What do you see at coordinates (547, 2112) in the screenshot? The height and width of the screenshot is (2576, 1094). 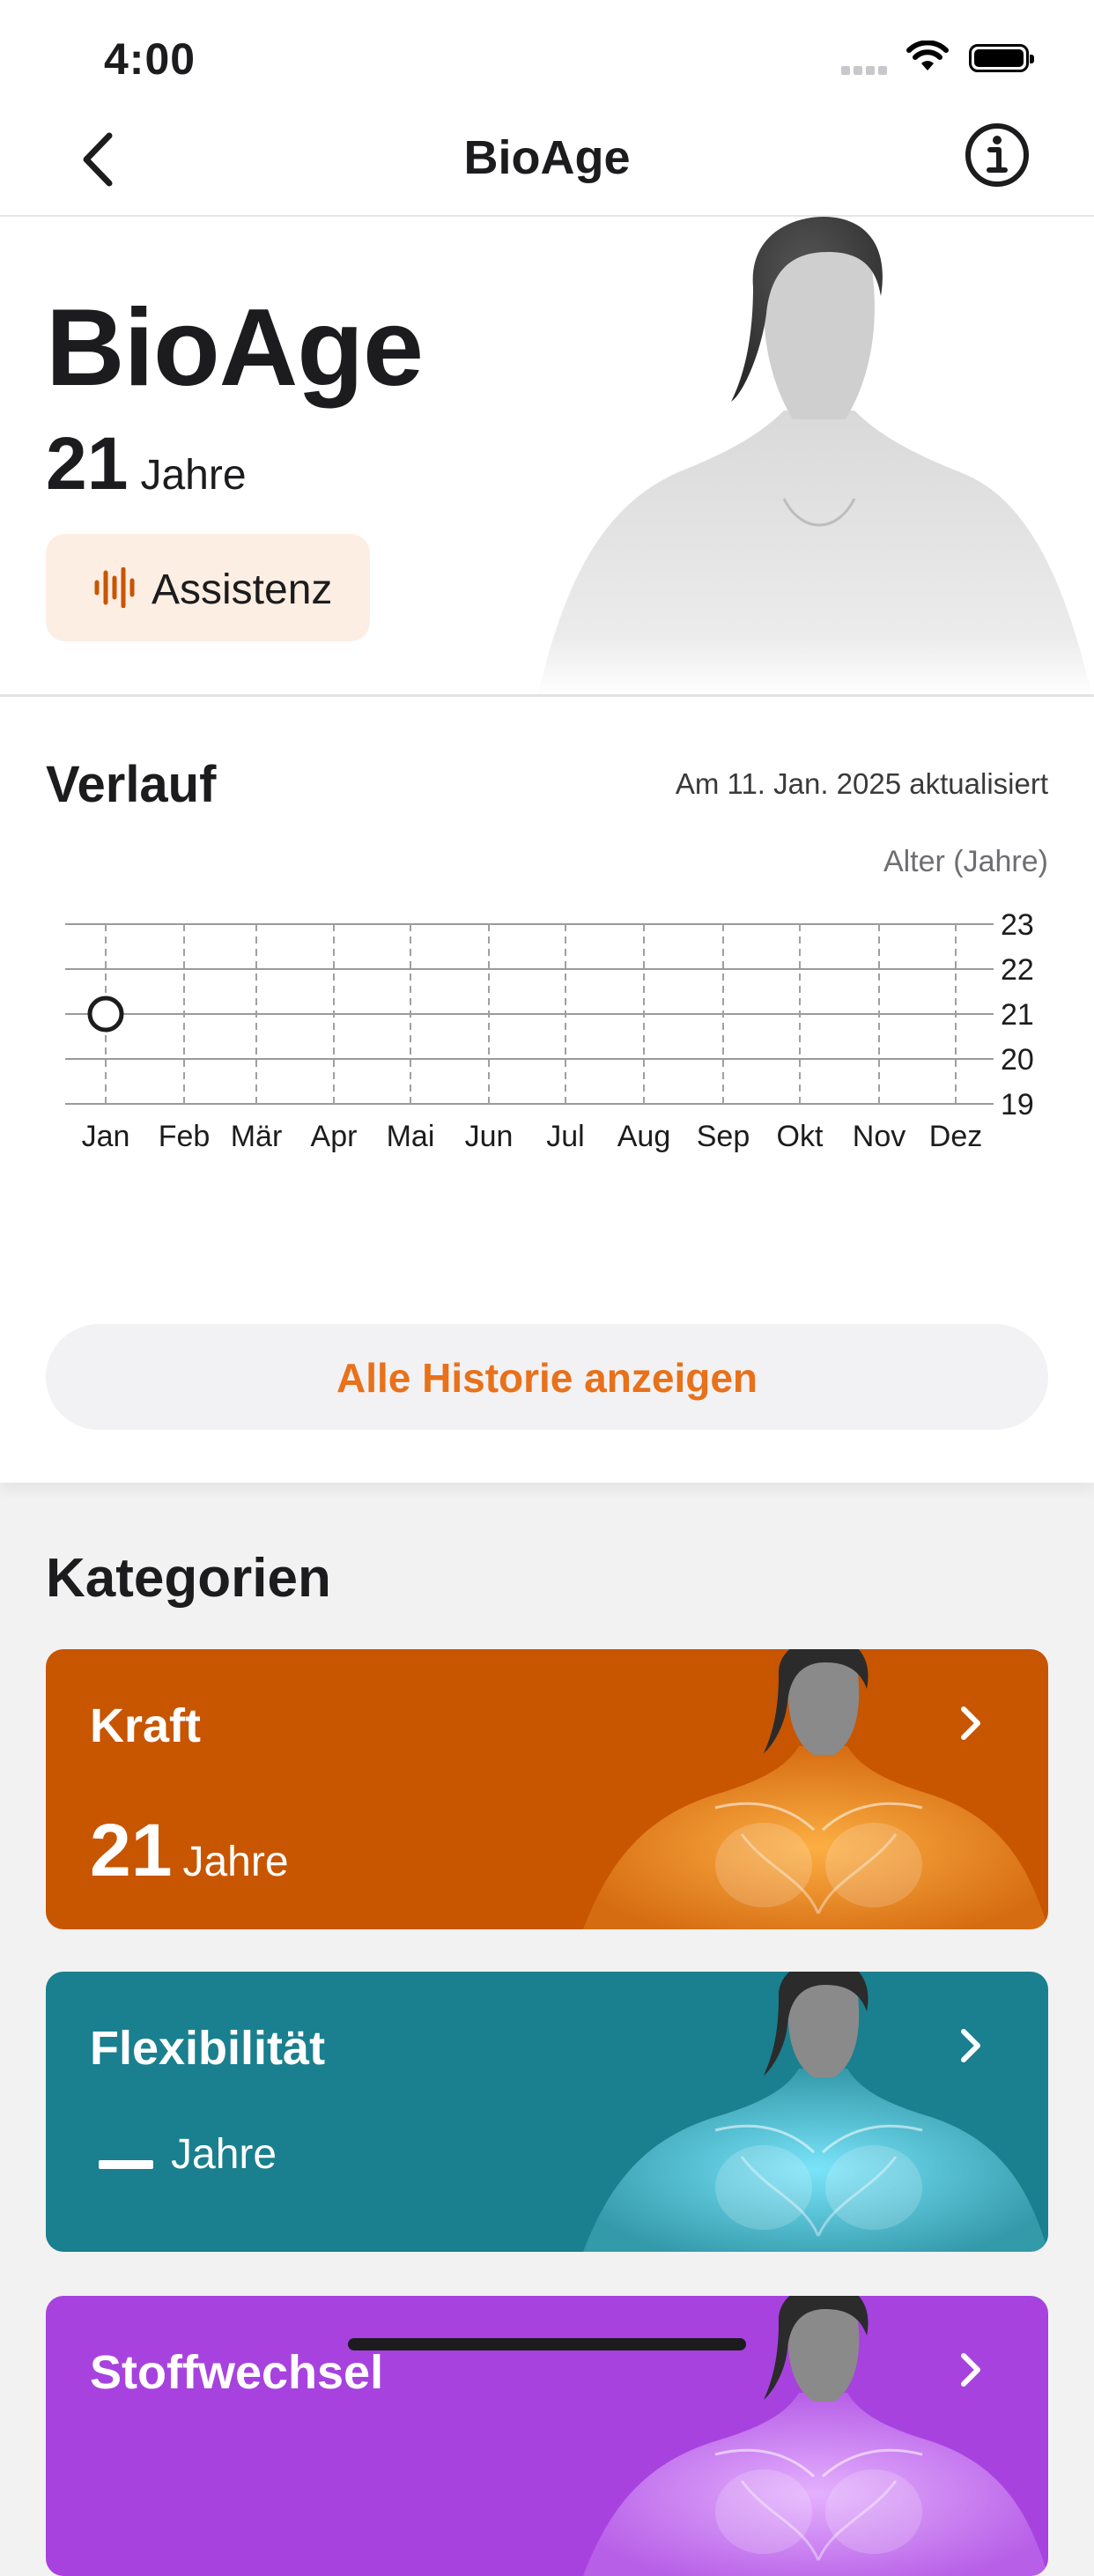 I see `category-card-flexibilitaet: Flexibilität Jahre` at bounding box center [547, 2112].